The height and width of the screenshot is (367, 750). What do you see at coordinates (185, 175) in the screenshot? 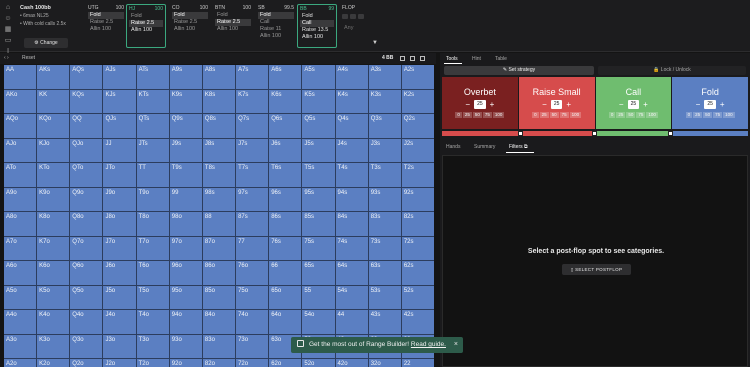
I see `hand-cell: T9s` at bounding box center [185, 175].